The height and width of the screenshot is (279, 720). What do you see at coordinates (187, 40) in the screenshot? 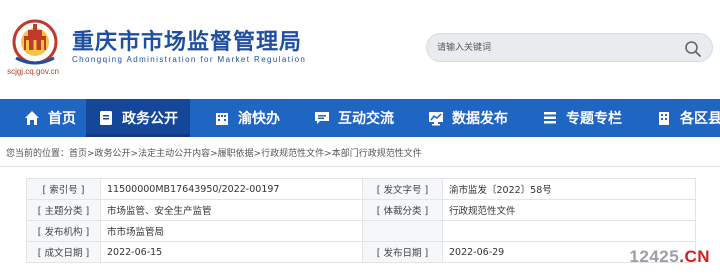
I see `site-title: 重庆市市场监督管理局` at bounding box center [187, 40].